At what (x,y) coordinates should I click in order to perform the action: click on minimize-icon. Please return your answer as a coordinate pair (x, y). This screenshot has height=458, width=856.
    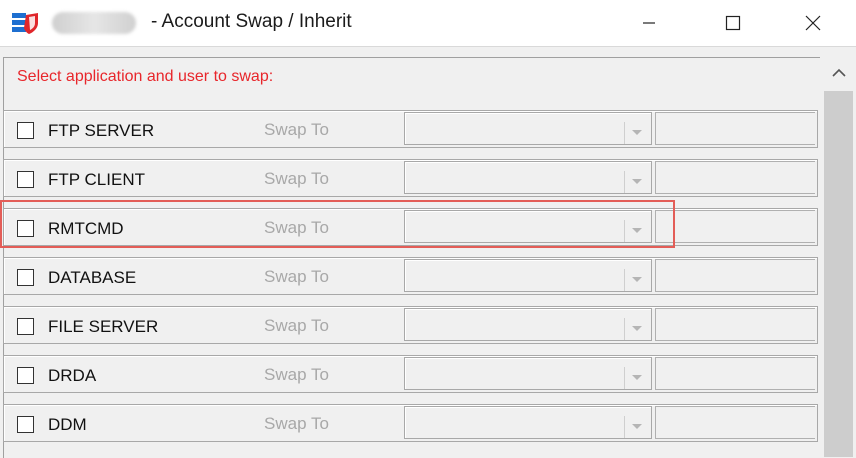
    Looking at the image, I should click on (649, 23).